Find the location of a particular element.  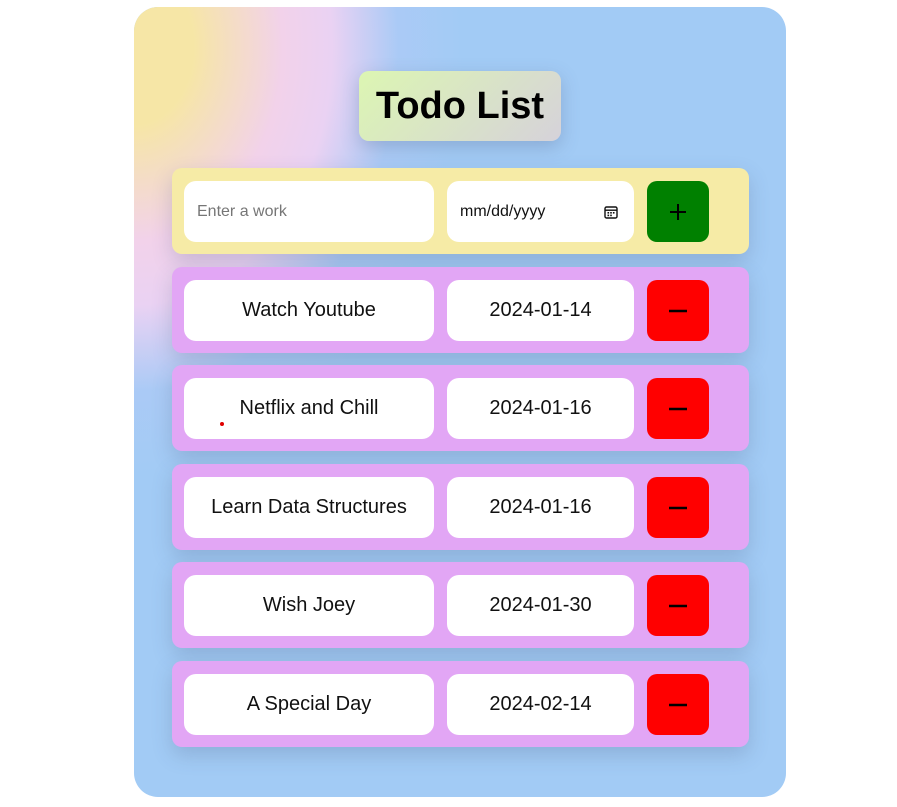

todo-name: Netflix and Chill is located at coordinates (309, 408).